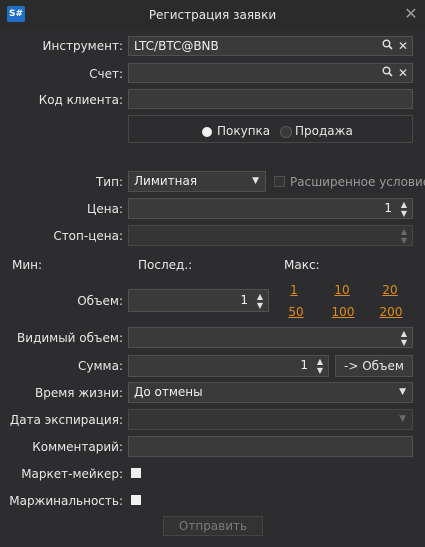 The image size is (425, 547). What do you see at coordinates (213, 526) in the screenshot?
I see `submit-button: Отправить` at bounding box center [213, 526].